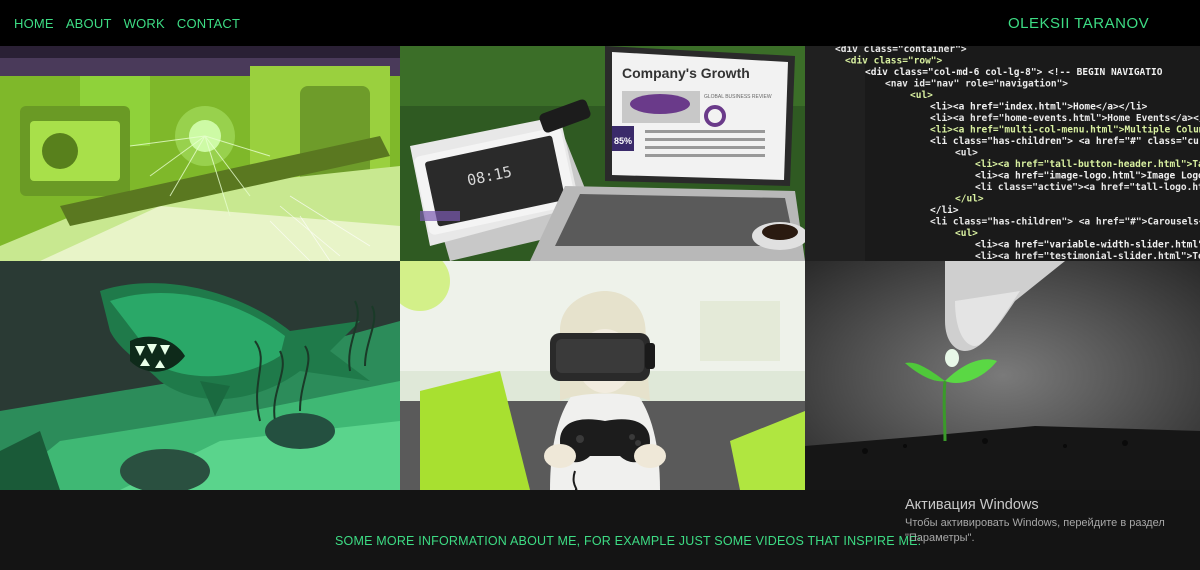 Image resolution: width=1200 pixels, height=570 pixels. I want to click on code-line: <div class="row">, so click(894, 61).